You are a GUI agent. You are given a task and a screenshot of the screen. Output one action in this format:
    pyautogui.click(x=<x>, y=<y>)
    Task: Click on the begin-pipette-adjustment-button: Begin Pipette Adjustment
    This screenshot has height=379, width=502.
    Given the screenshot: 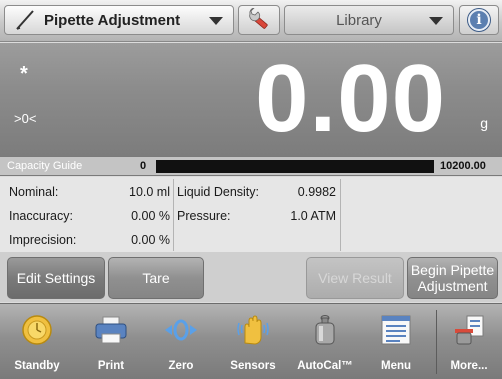 What is the action you would take?
    pyautogui.click(x=452, y=278)
    